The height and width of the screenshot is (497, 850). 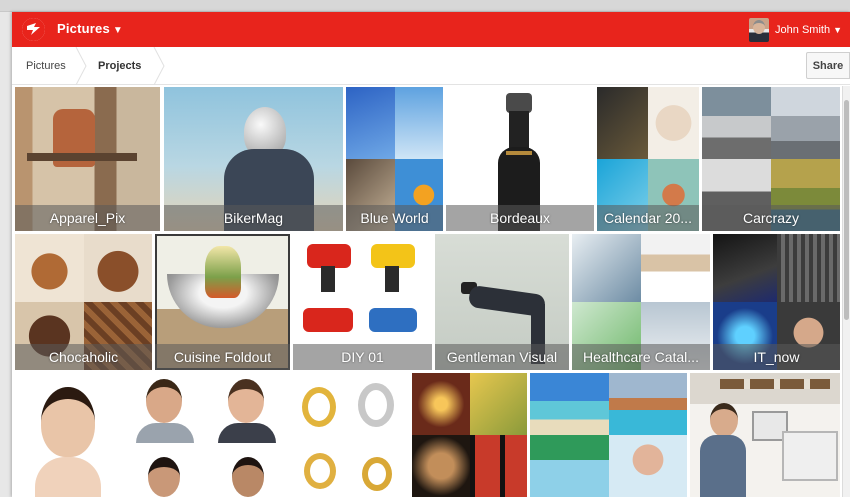 I want to click on project-name: Bordeaux, so click(x=520, y=218).